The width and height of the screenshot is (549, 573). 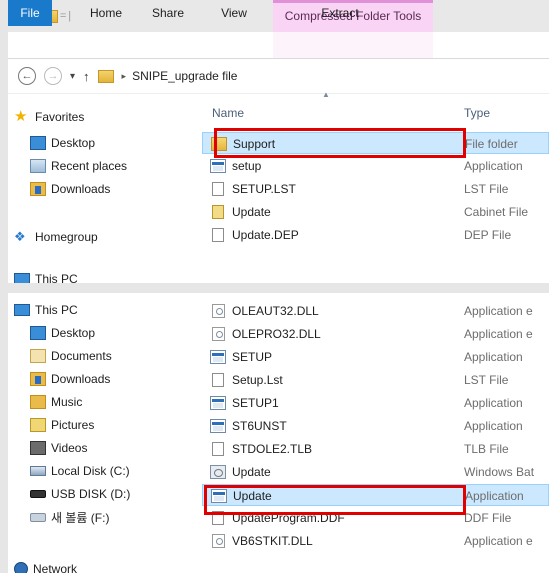 What do you see at coordinates (218, 472) in the screenshot?
I see `batch-file-icon` at bounding box center [218, 472].